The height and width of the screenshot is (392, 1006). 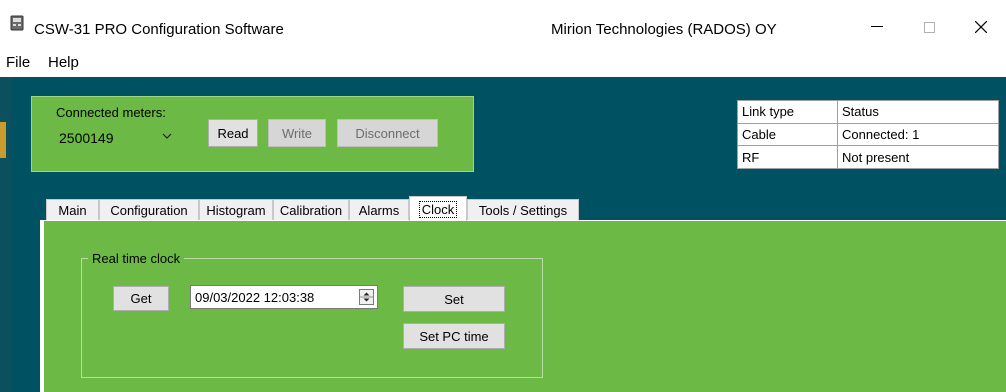 I want to click on tab-configuration: Configuration, so click(x=149, y=209).